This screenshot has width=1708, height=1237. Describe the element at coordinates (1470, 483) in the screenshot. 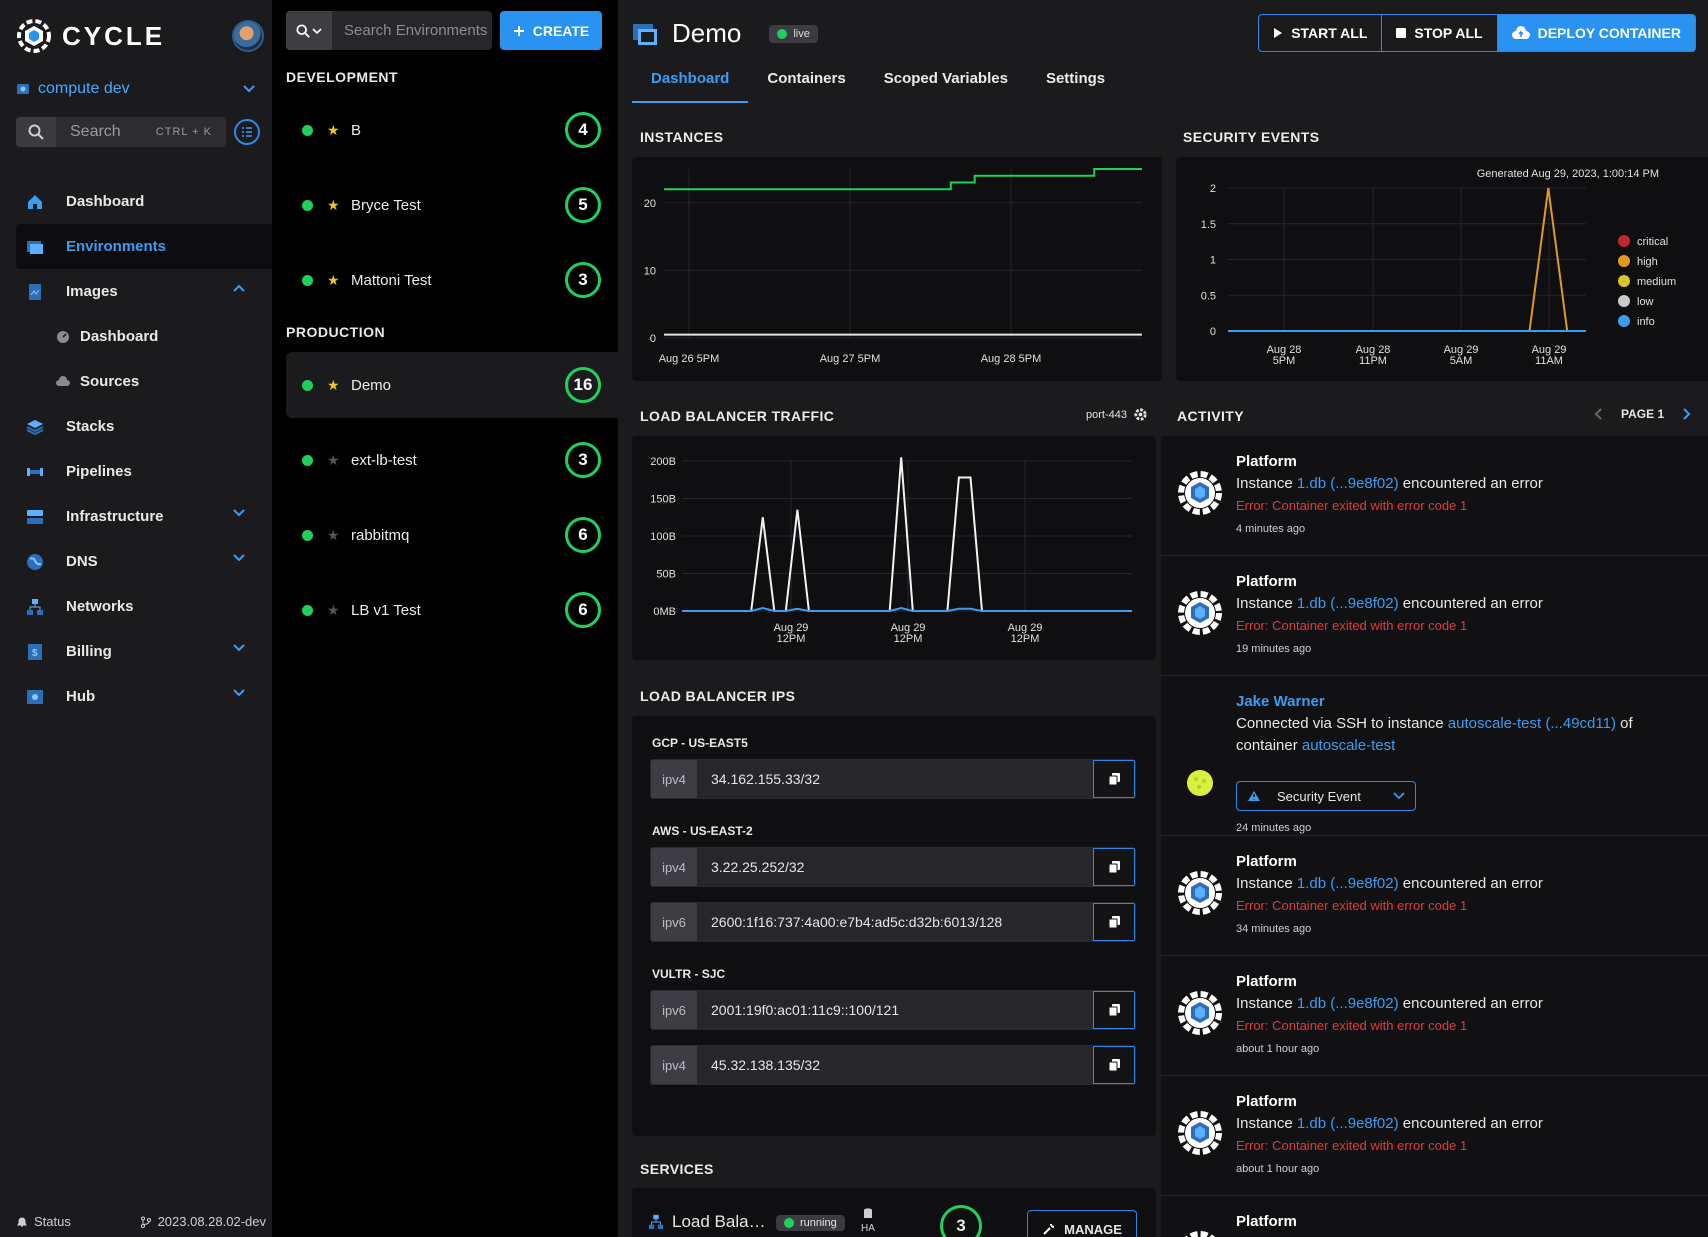

I see `message-text: encountered an error` at that location.